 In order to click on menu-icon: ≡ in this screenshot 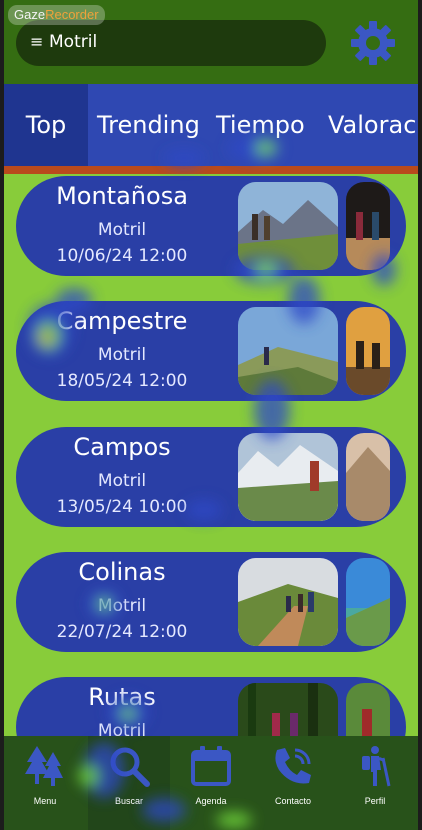, I will do `click(36, 41)`.